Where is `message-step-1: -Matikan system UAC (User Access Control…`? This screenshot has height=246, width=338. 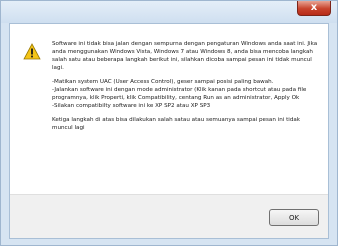 message-step-1: -Matikan system UAC (User Access Control… is located at coordinates (163, 82).